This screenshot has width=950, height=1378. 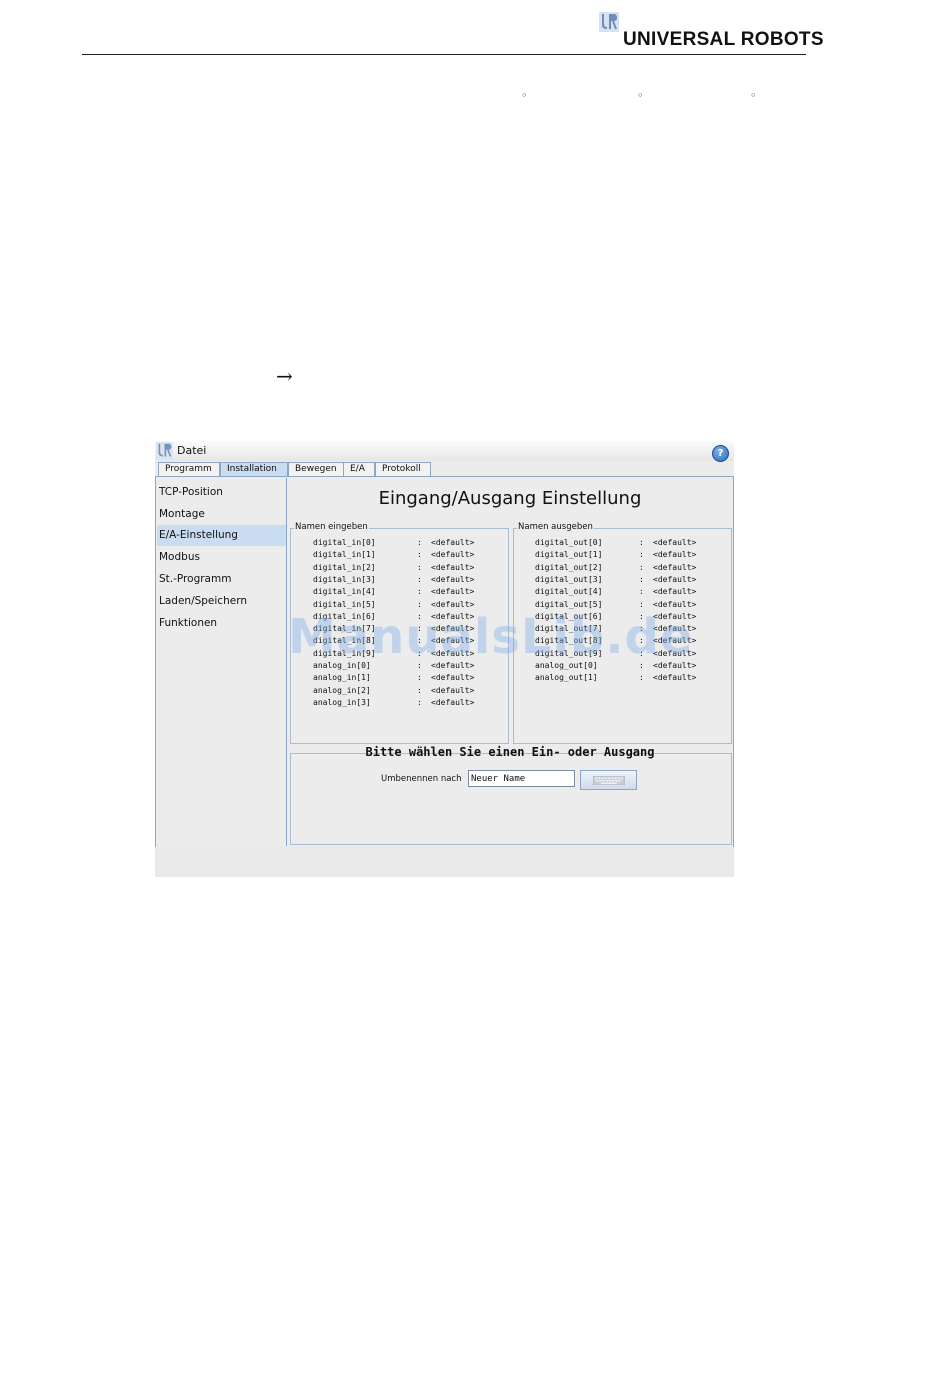 I want to click on io-name-row: digital_in[3]: <default>, so click(x=408, y=580).